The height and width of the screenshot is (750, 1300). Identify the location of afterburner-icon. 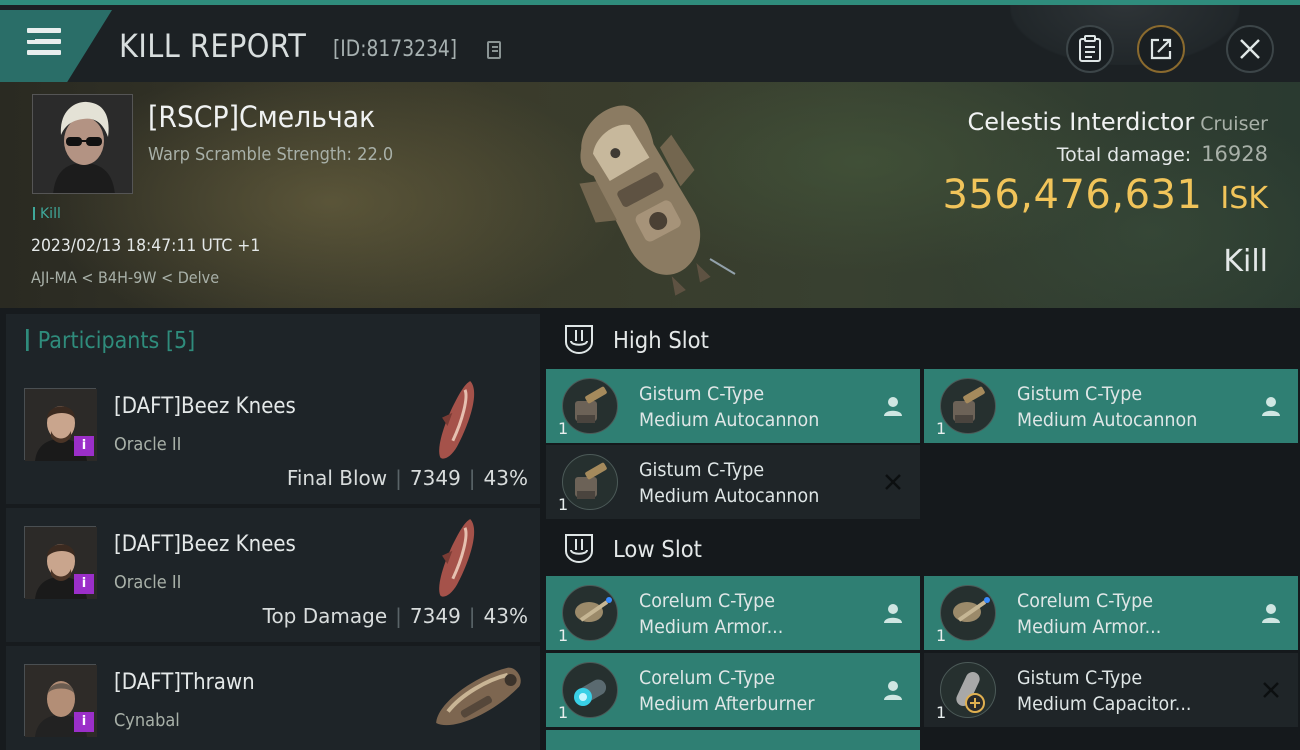
(590, 690).